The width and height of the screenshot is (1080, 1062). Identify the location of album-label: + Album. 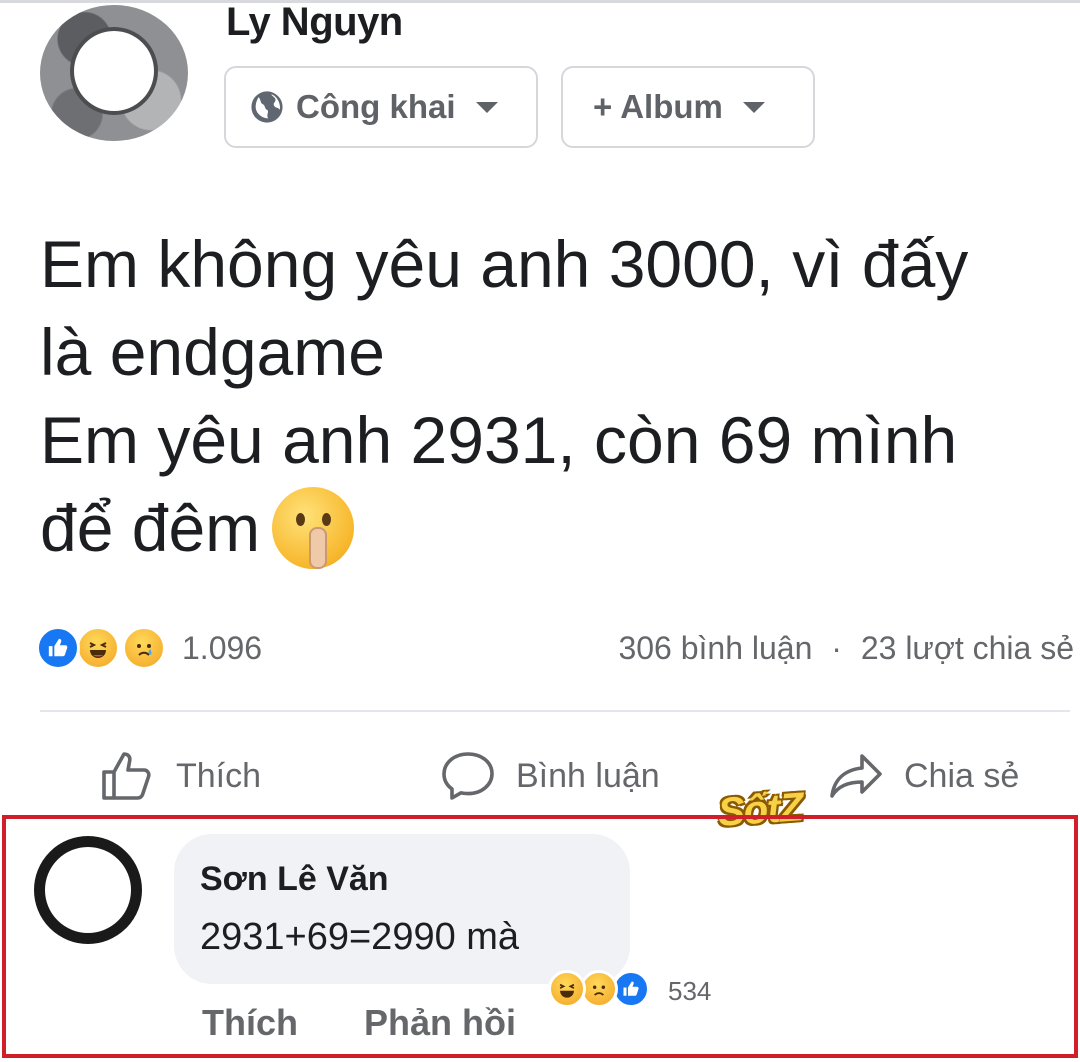
(658, 106).